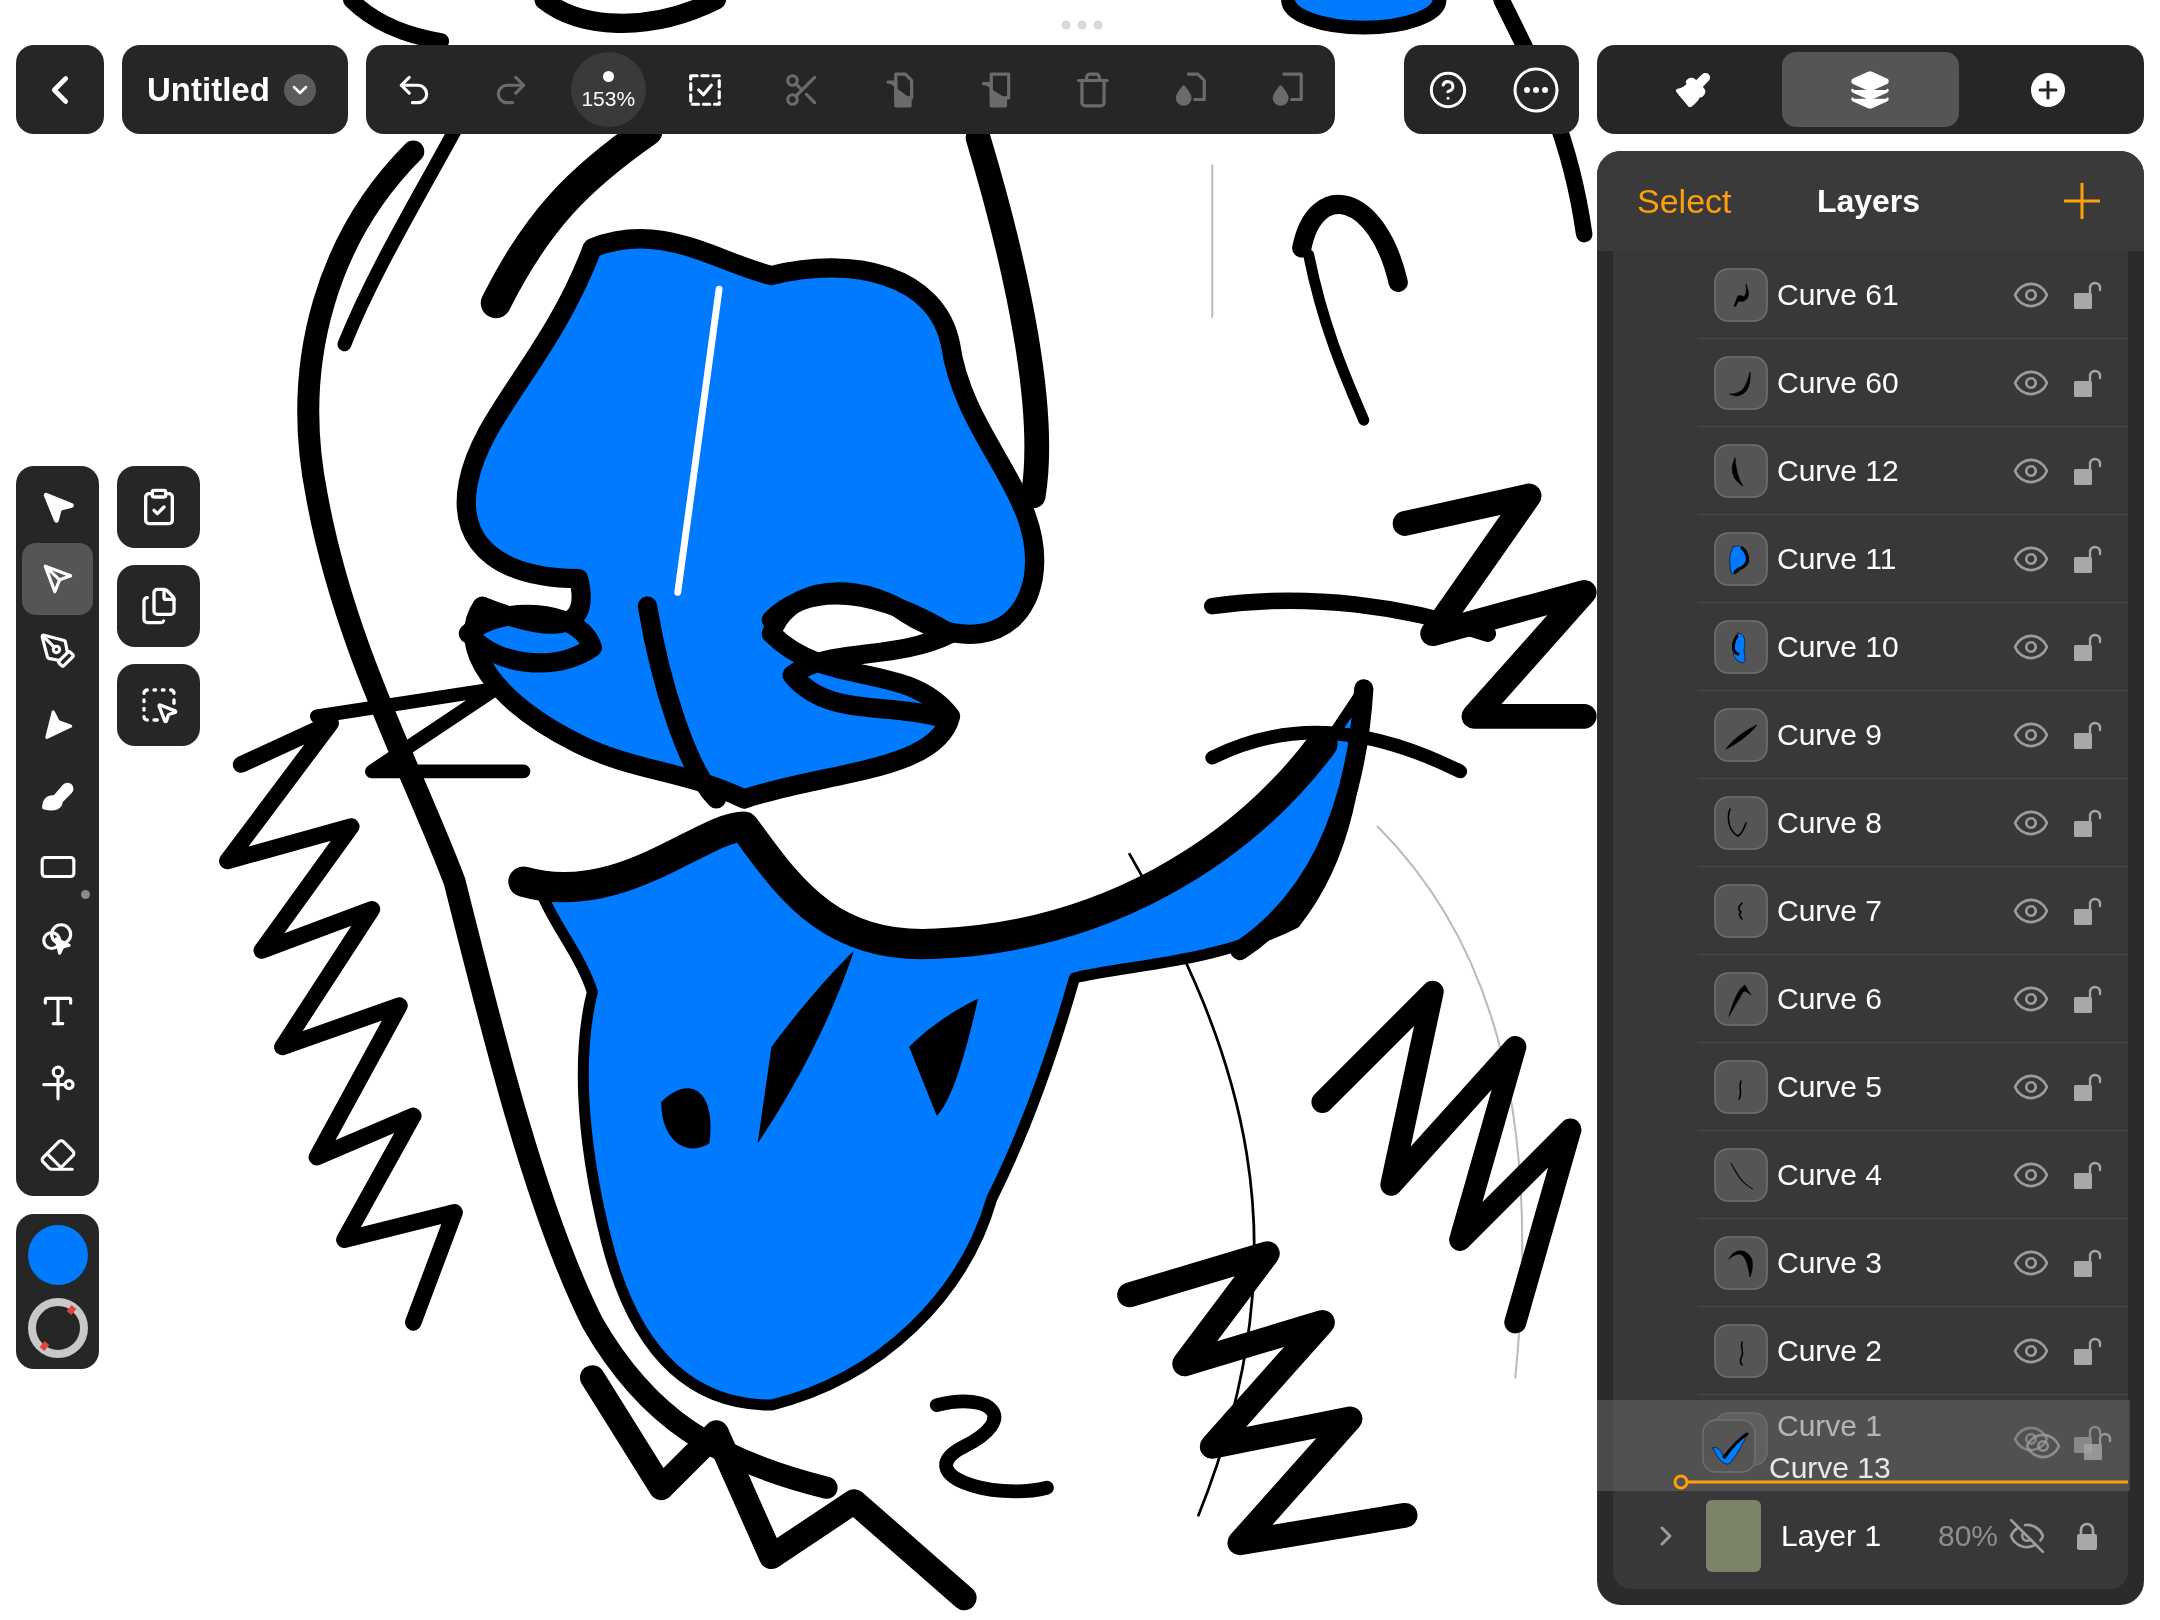 This screenshot has height=1620, width=2160. Describe the element at coordinates (2027, 1535) in the screenshot. I see `crossed-eye-icon` at that location.